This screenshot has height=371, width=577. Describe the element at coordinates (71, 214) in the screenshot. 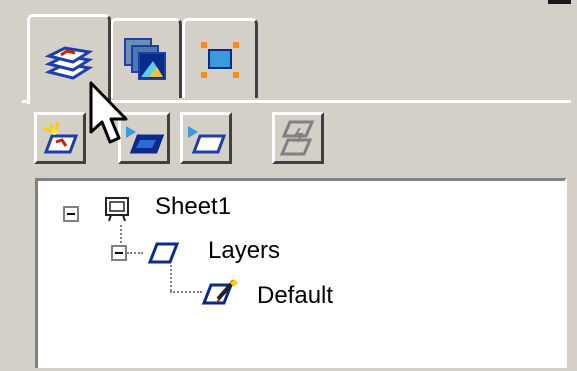

I see `tree-collapse-sheet` at that location.